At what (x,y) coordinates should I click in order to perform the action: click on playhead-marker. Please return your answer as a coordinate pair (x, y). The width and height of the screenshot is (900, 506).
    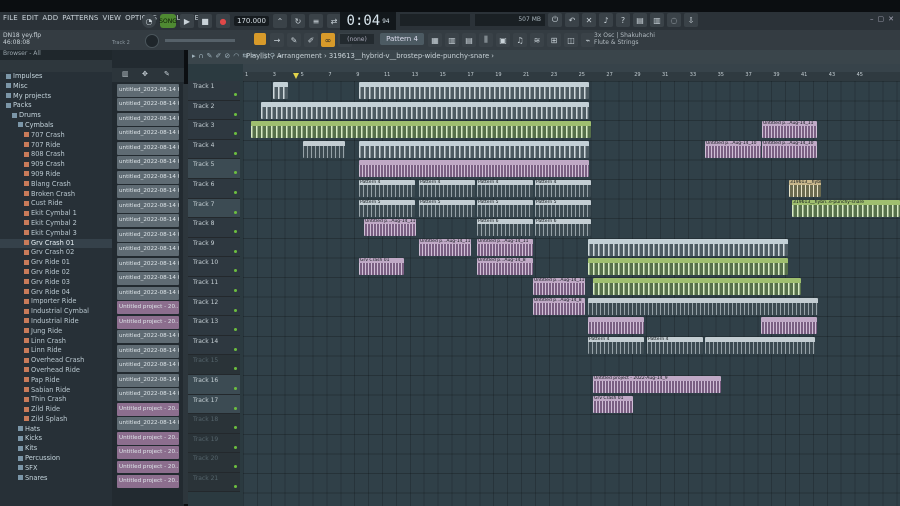
    Looking at the image, I should click on (296, 76).